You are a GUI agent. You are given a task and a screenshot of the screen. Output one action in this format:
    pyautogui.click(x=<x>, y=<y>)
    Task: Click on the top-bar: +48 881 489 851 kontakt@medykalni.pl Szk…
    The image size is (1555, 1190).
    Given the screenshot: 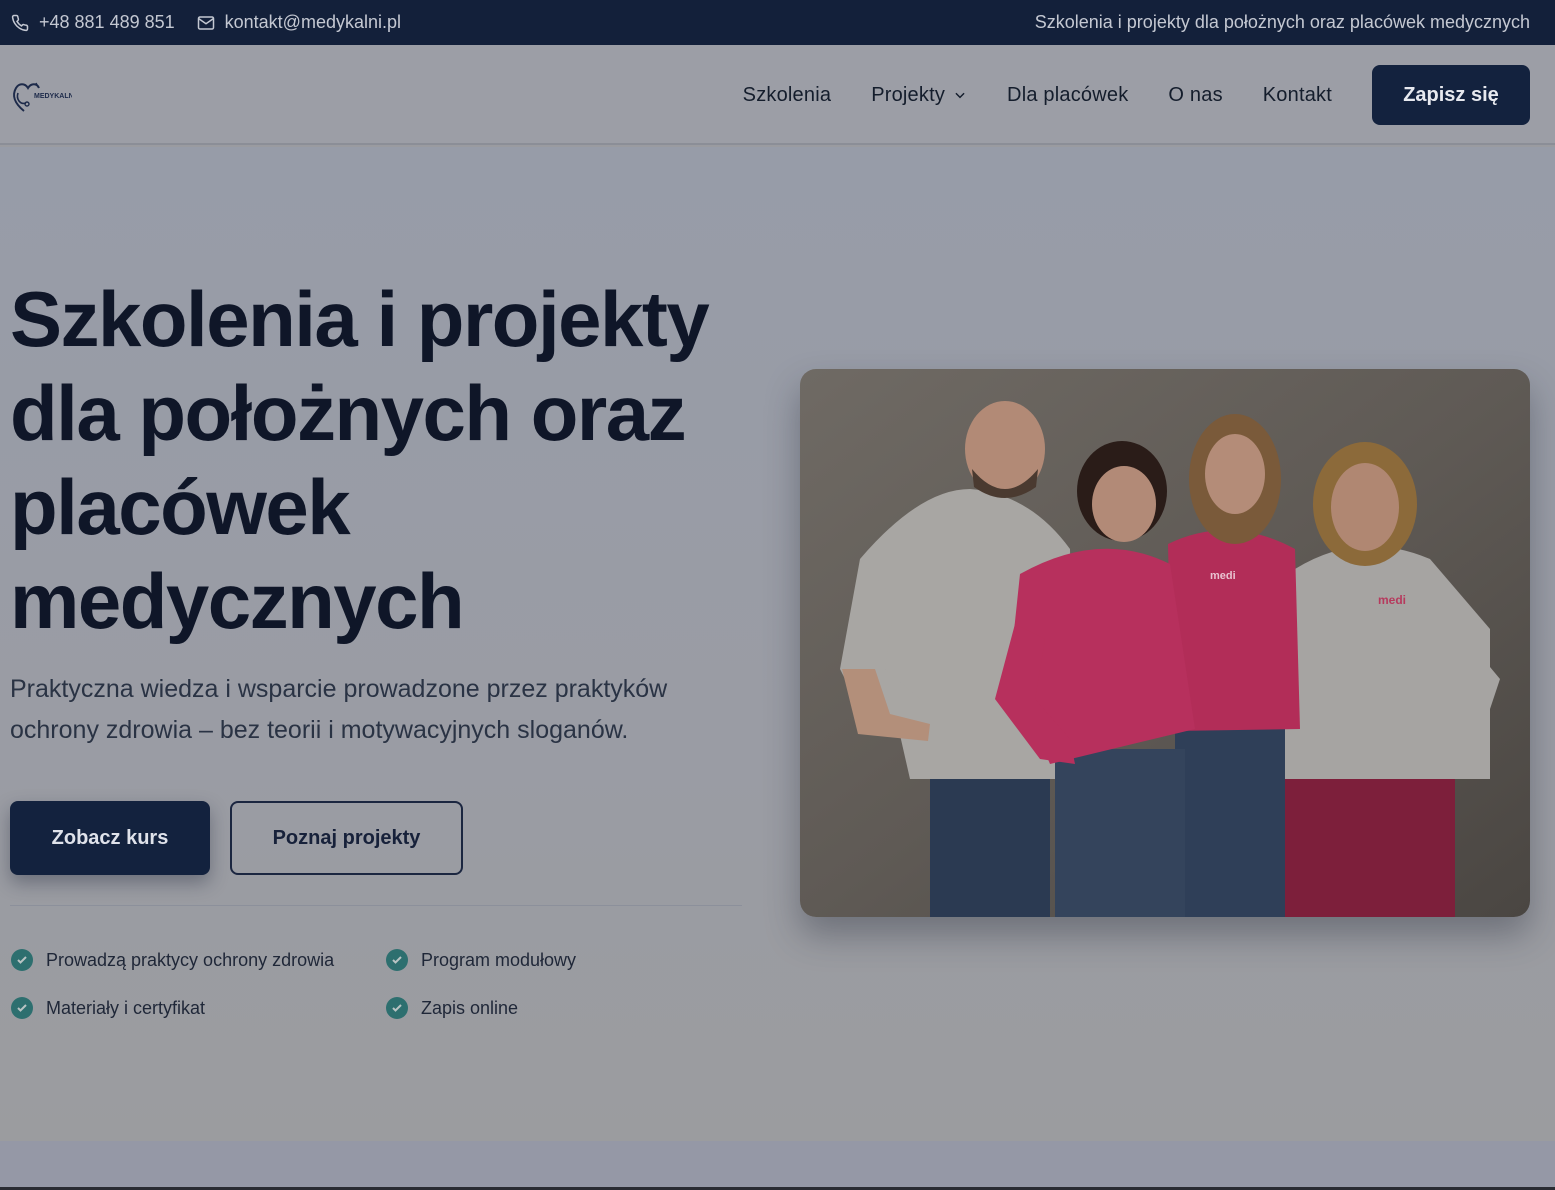 What is the action you would take?
    pyautogui.click(x=777, y=22)
    